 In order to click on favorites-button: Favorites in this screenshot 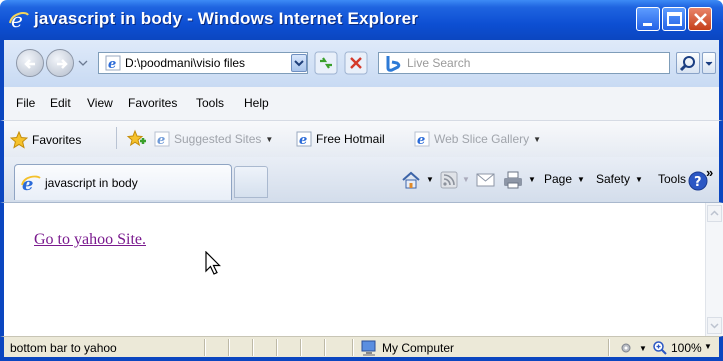, I will do `click(45, 140)`.